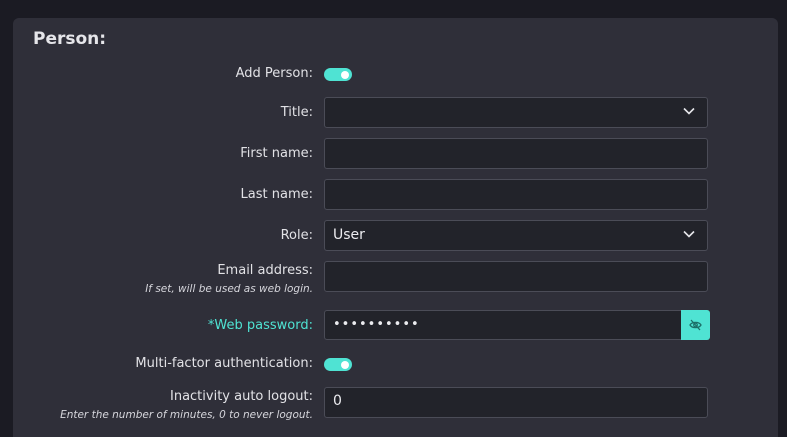 This screenshot has height=437, width=787. Describe the element at coordinates (338, 74) in the screenshot. I see `add-person-toggle` at that location.